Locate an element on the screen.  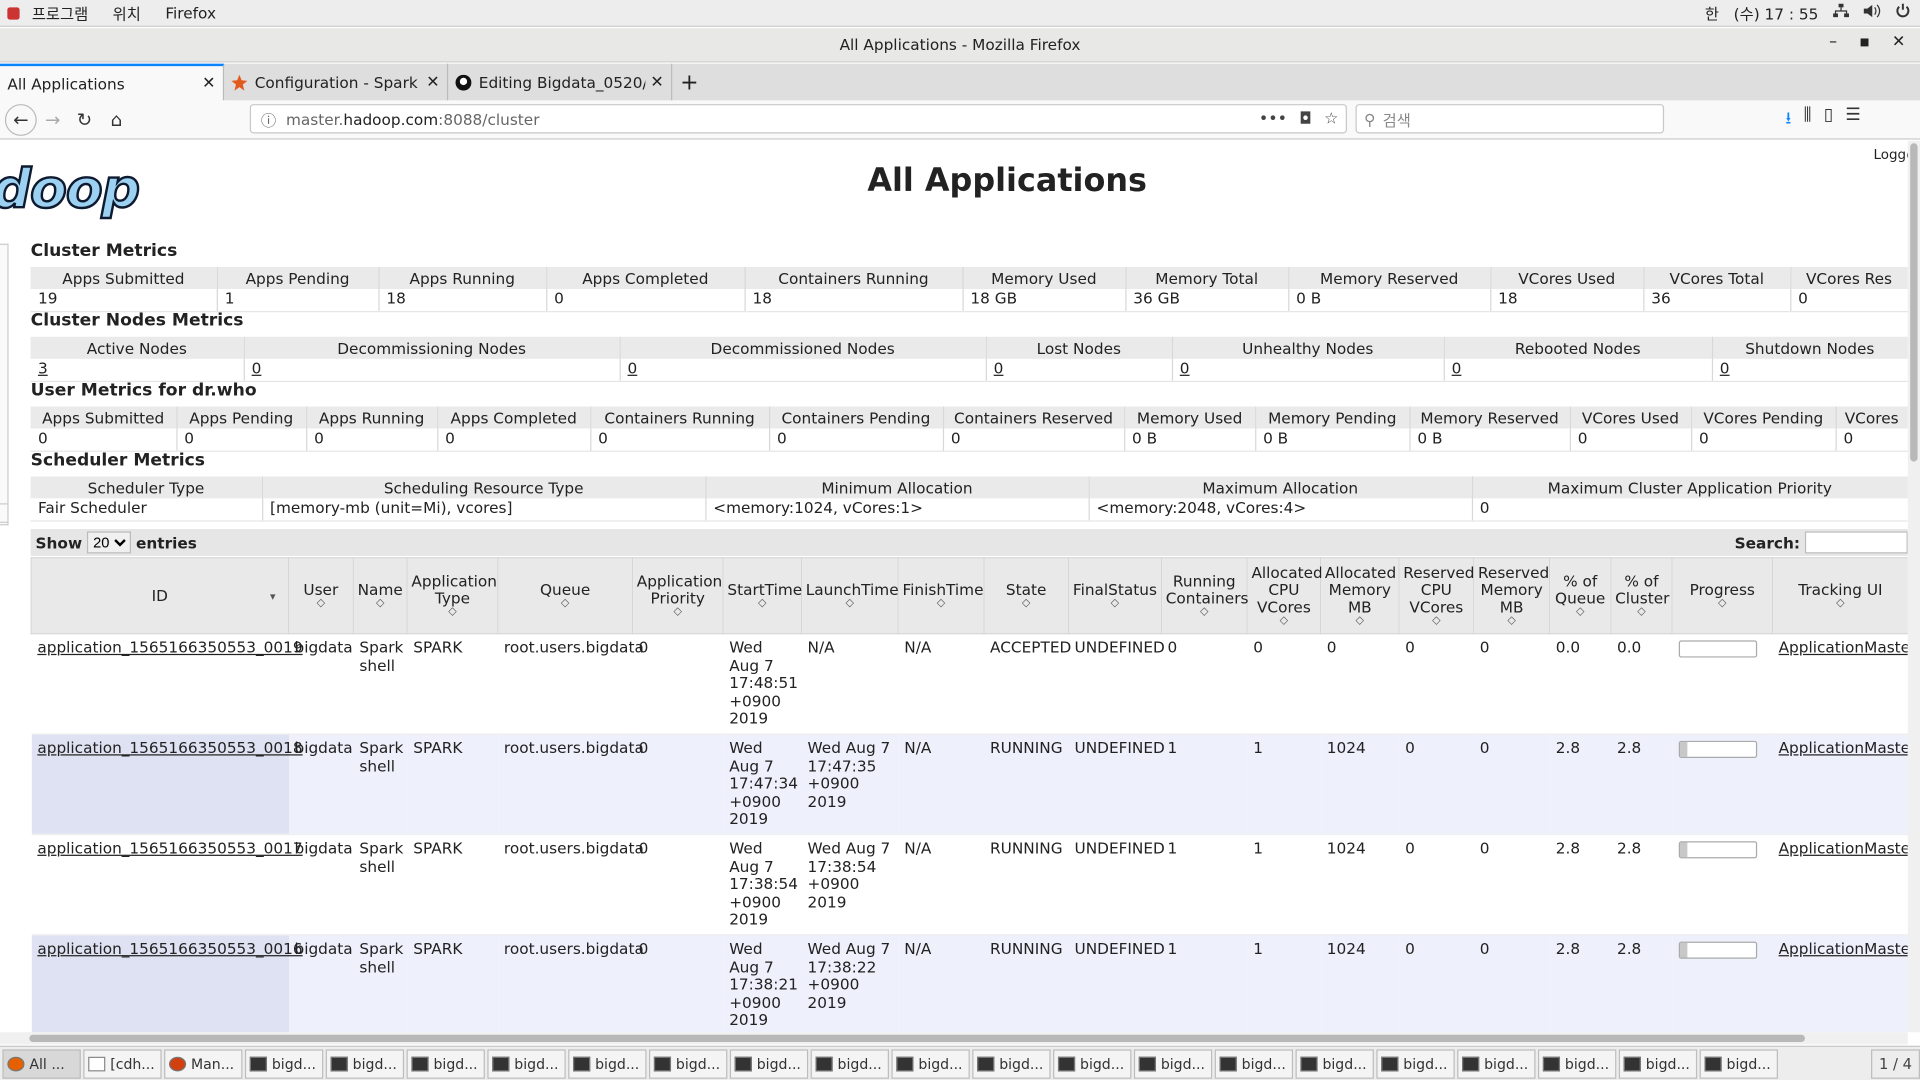
horizontal-scrollbar-thumb is located at coordinates (917, 1038).